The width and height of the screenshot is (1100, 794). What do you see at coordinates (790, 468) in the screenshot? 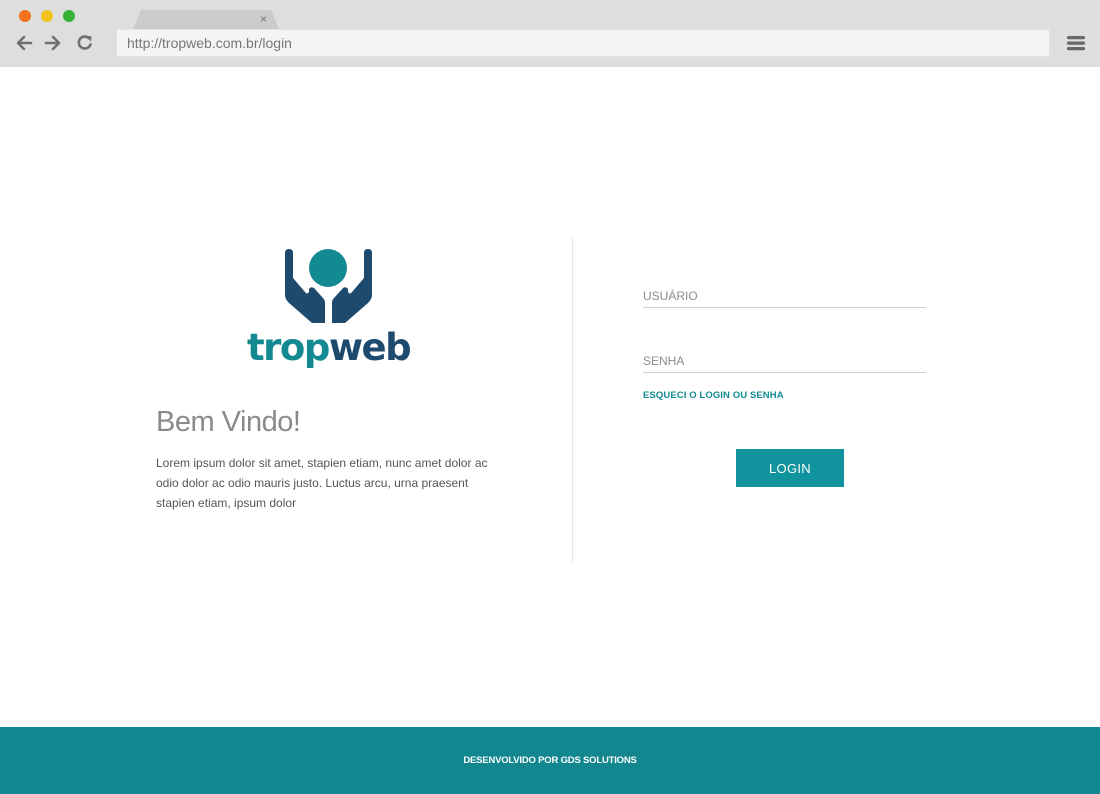
I see `login-button: LOGIN` at bounding box center [790, 468].